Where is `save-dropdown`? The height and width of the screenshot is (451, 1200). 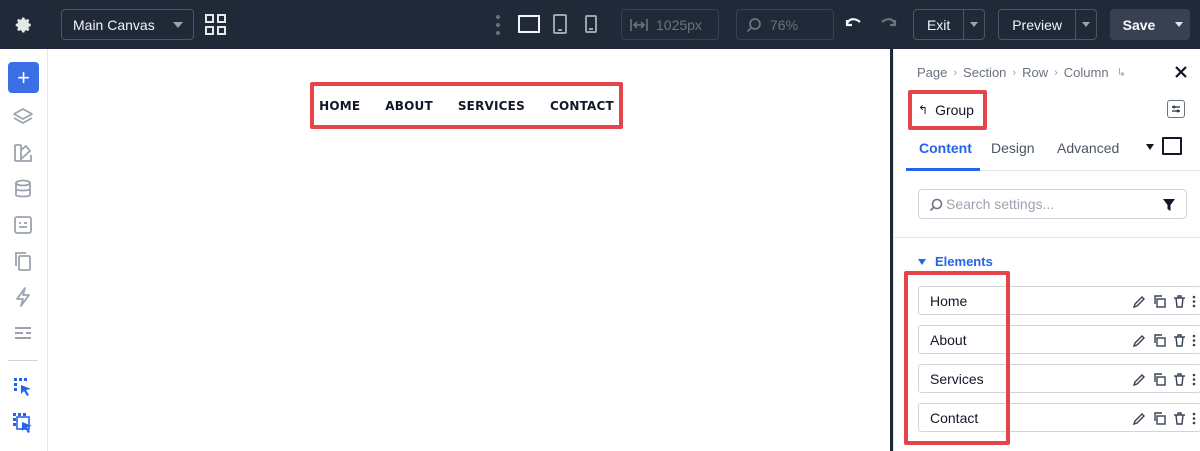 save-dropdown is located at coordinates (1179, 24).